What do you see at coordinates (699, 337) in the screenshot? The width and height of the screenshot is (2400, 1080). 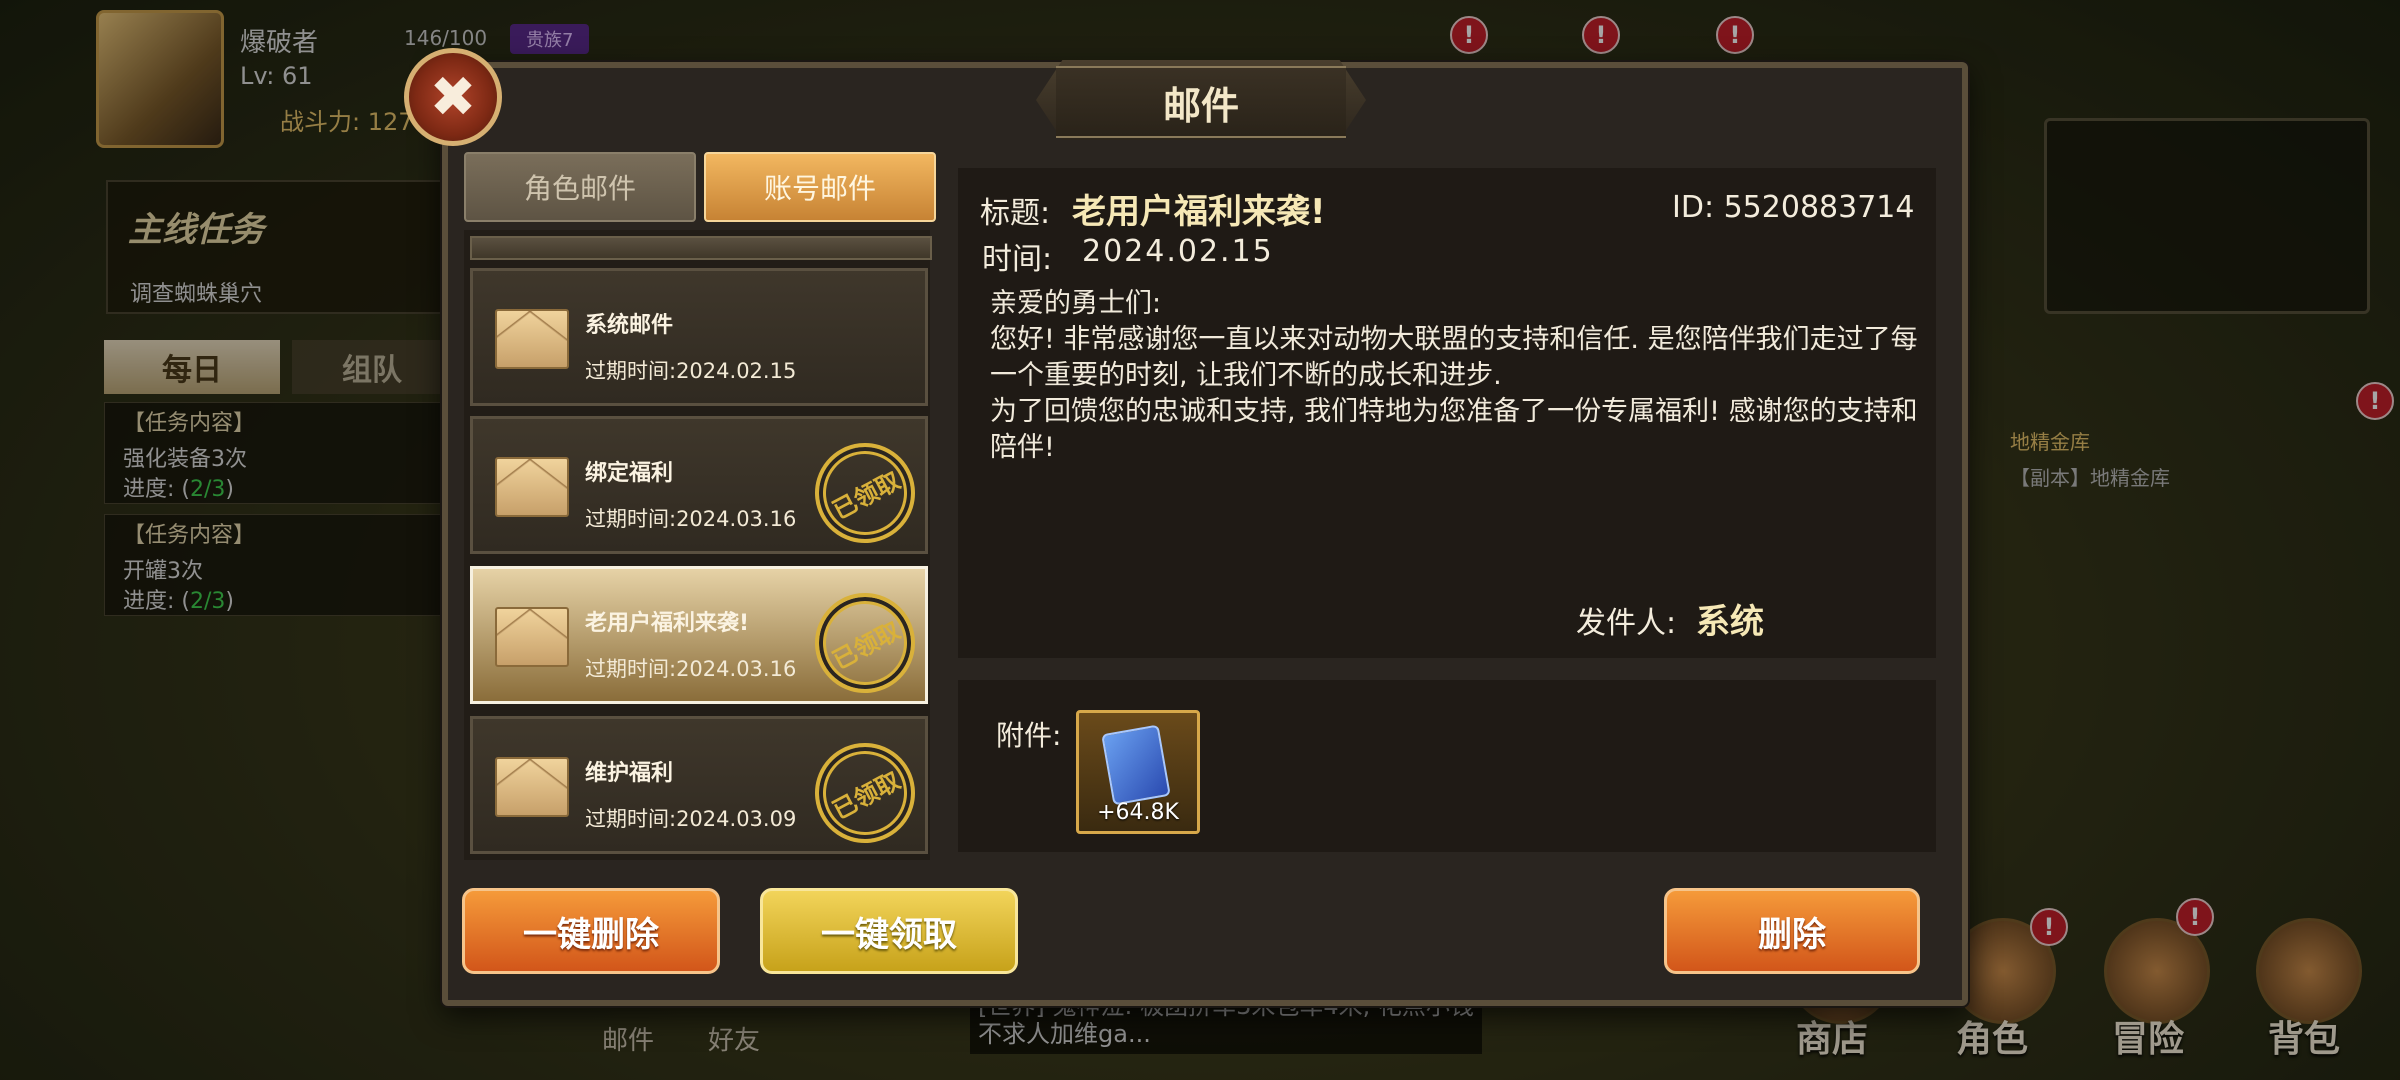 I see `mail-list-item: 系统邮件 过期时间:2024.02.15` at bounding box center [699, 337].